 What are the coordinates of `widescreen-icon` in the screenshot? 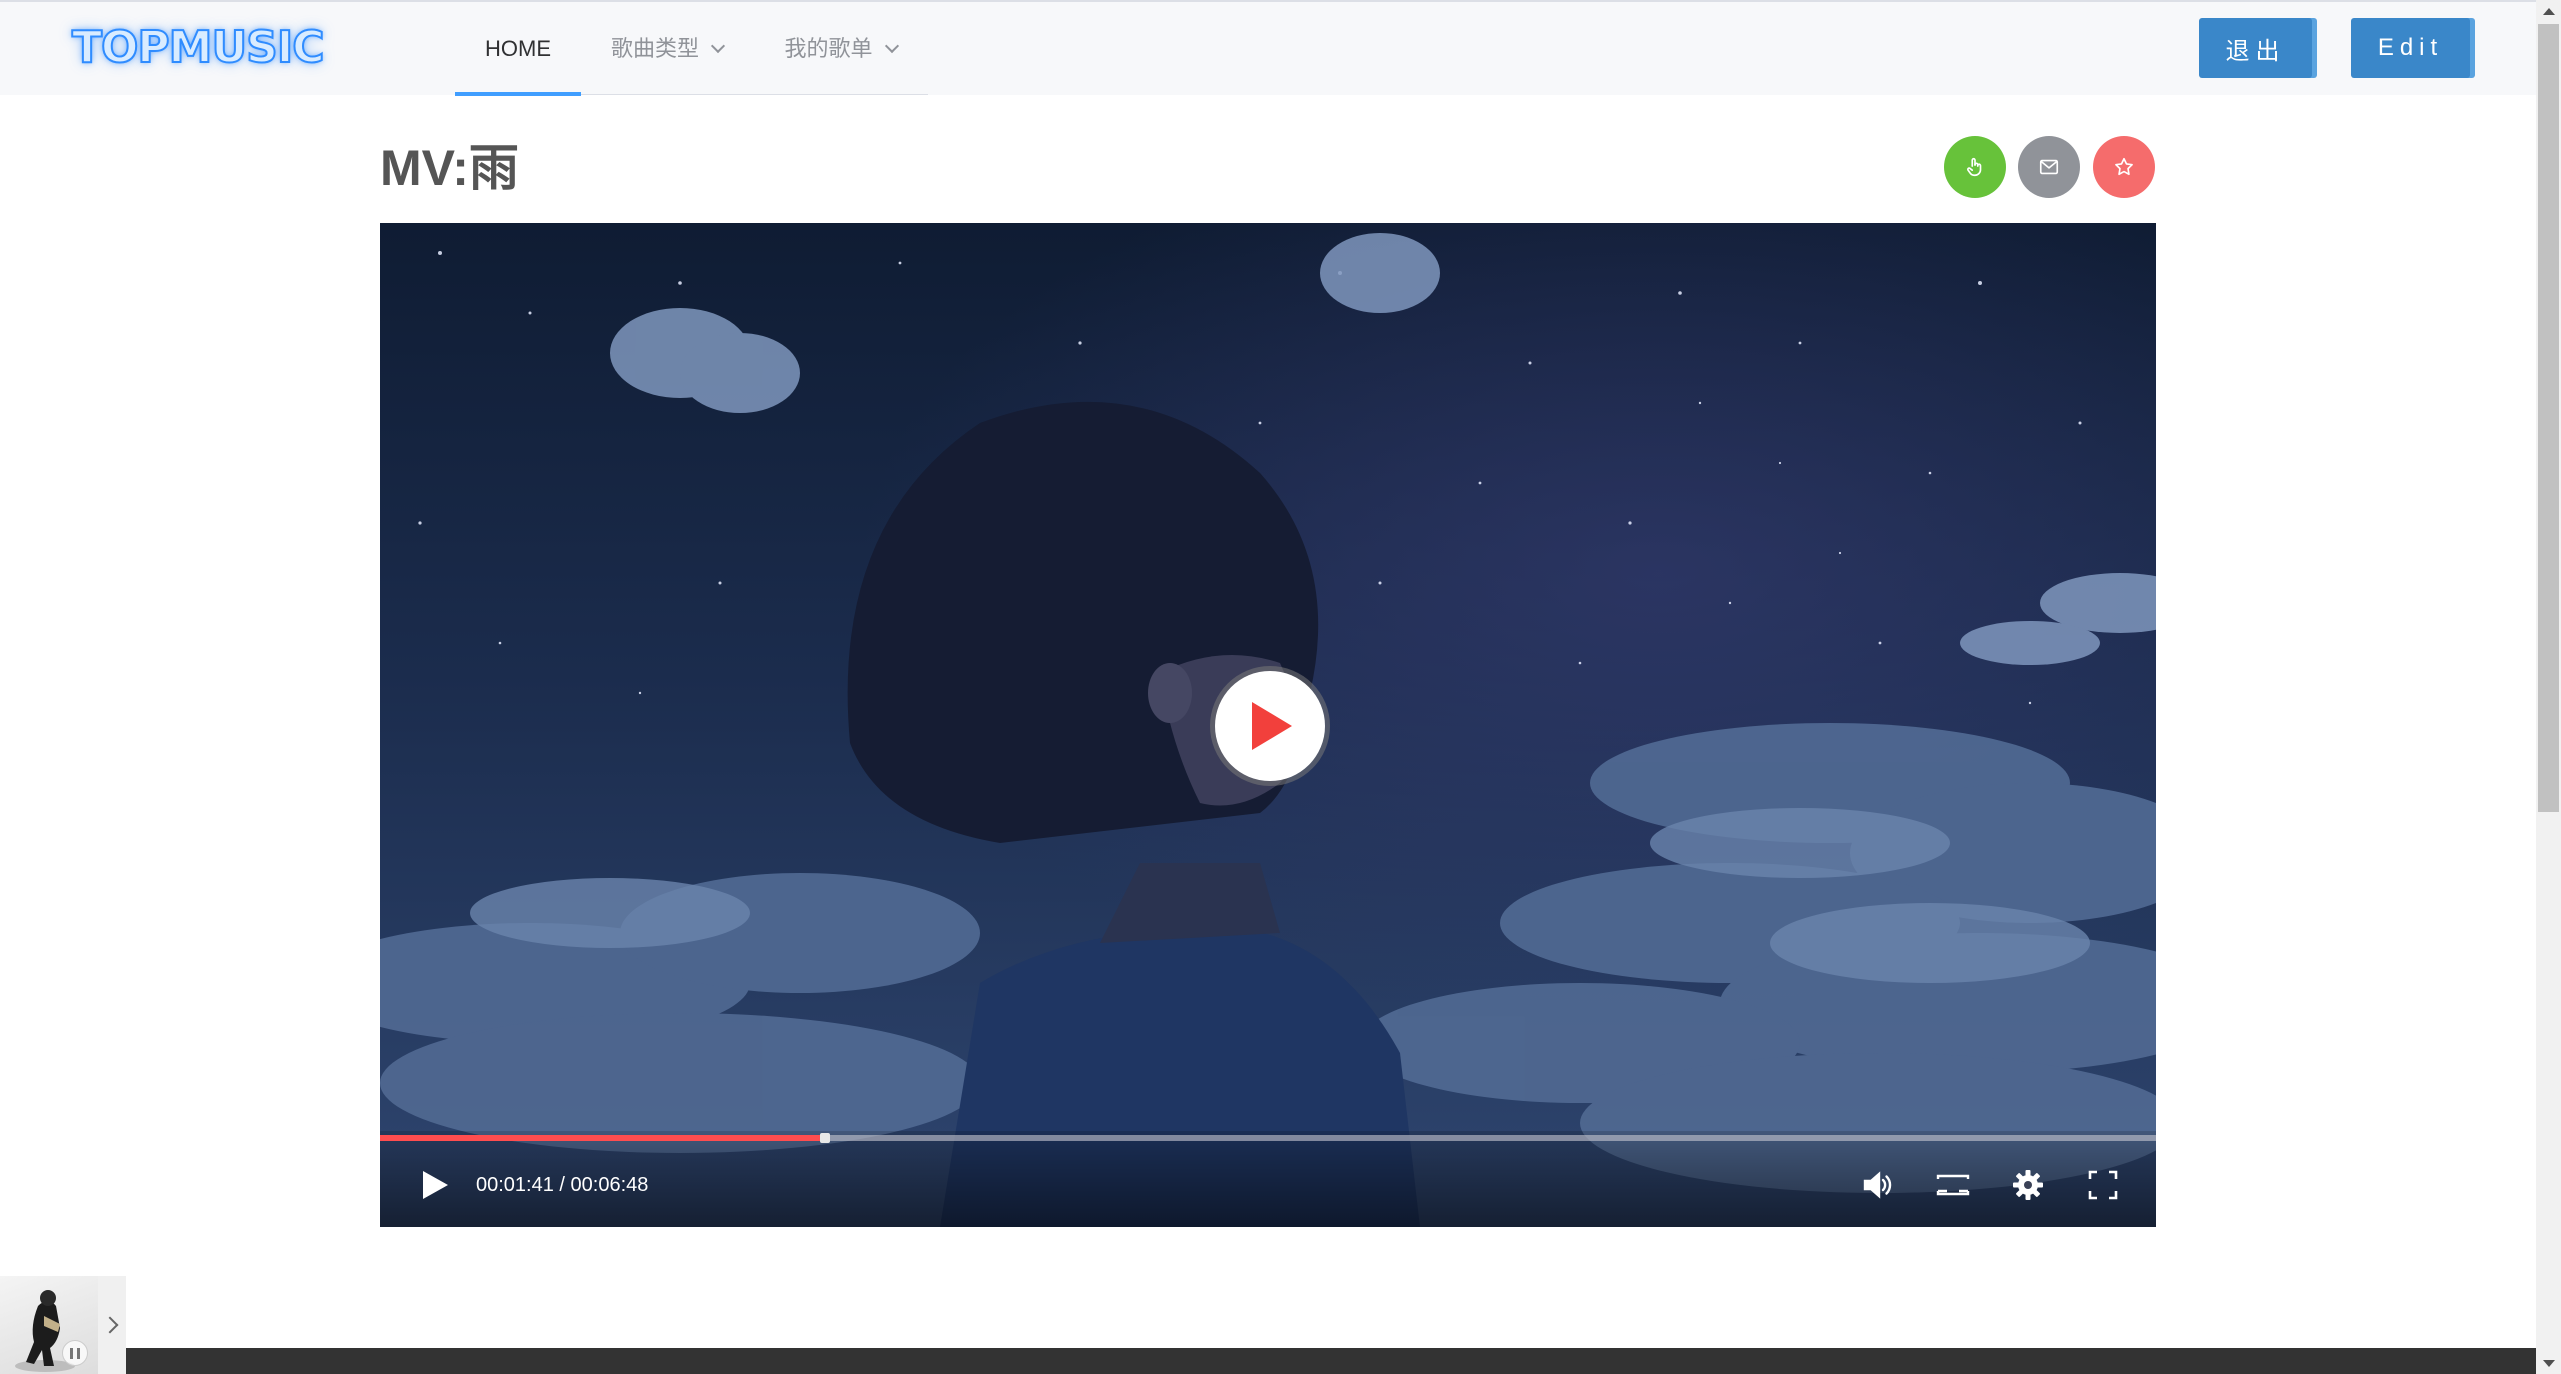 It's located at (1953, 1185).